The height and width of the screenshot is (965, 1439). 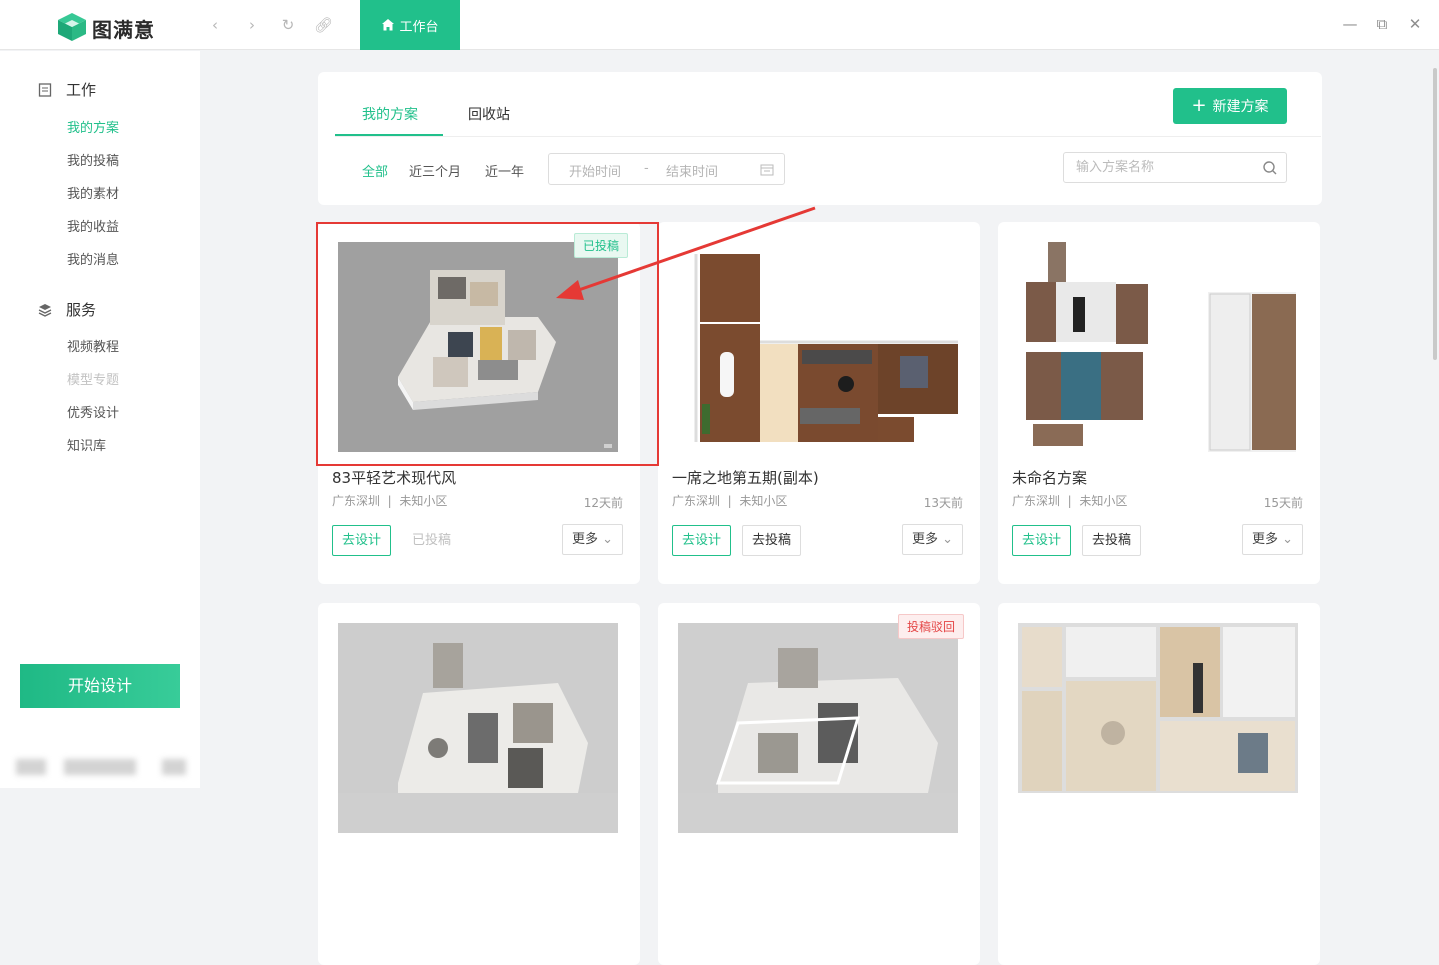 What do you see at coordinates (93, 225) in the screenshot?
I see `sidebar-item-my-earnings: 我的收益` at bounding box center [93, 225].